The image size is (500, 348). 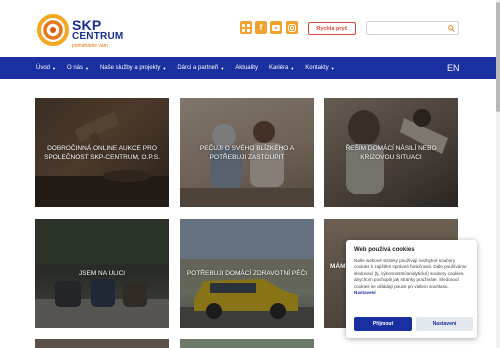 I want to click on nav-item-label: Dárci a partneři, so click(x=198, y=68).